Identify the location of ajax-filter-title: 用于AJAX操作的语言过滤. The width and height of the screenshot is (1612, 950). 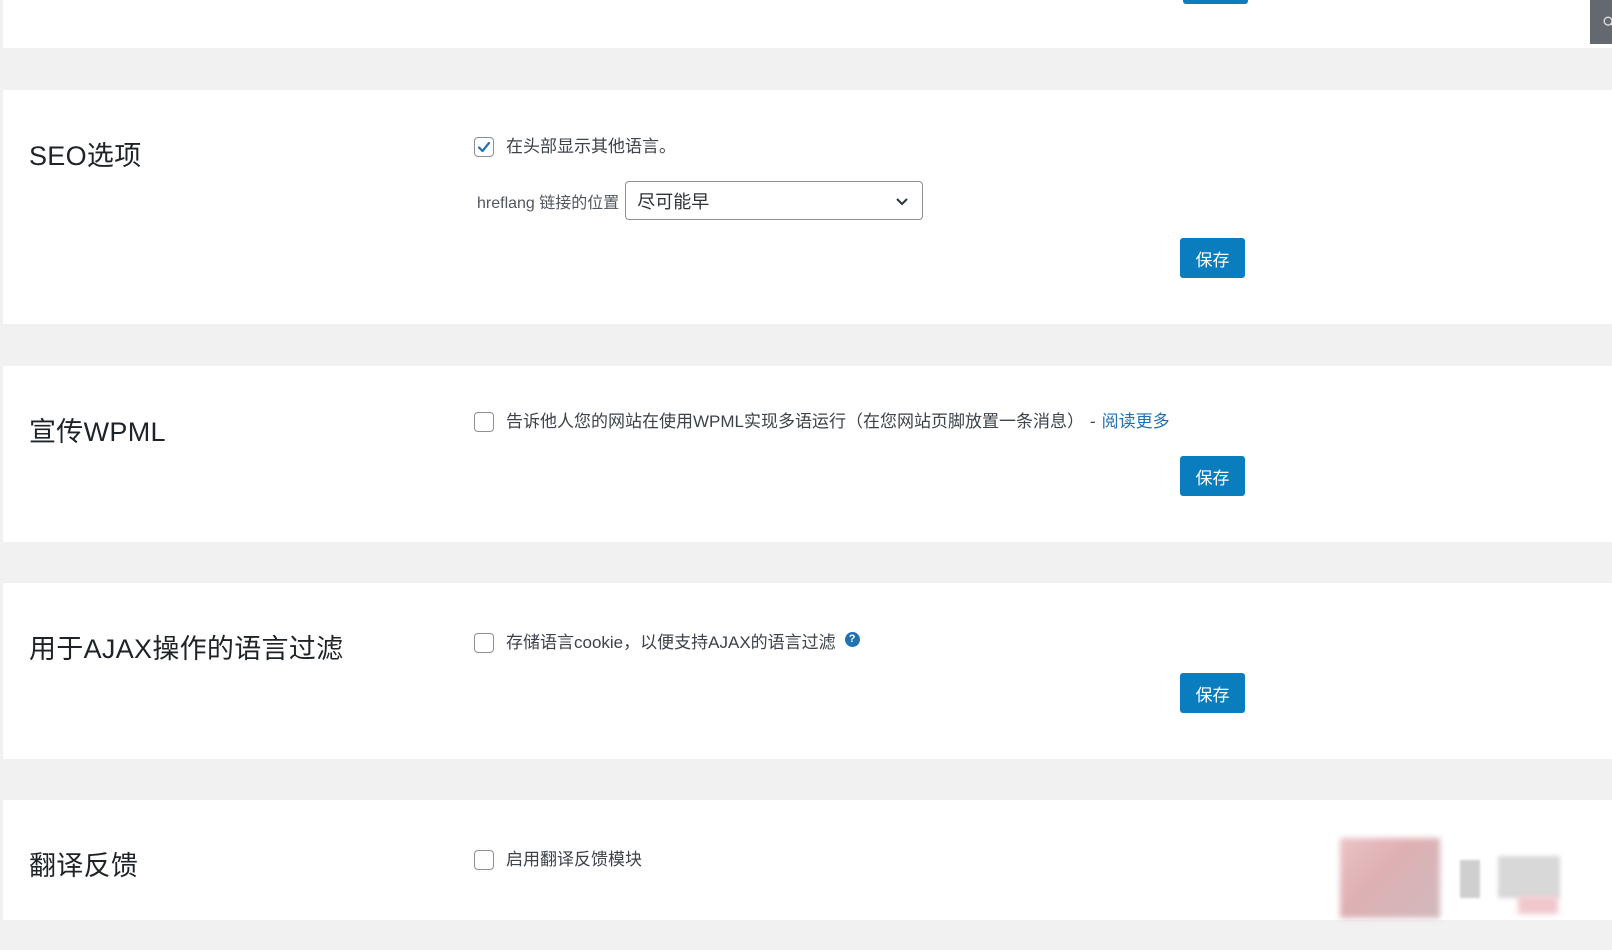
(186, 649).